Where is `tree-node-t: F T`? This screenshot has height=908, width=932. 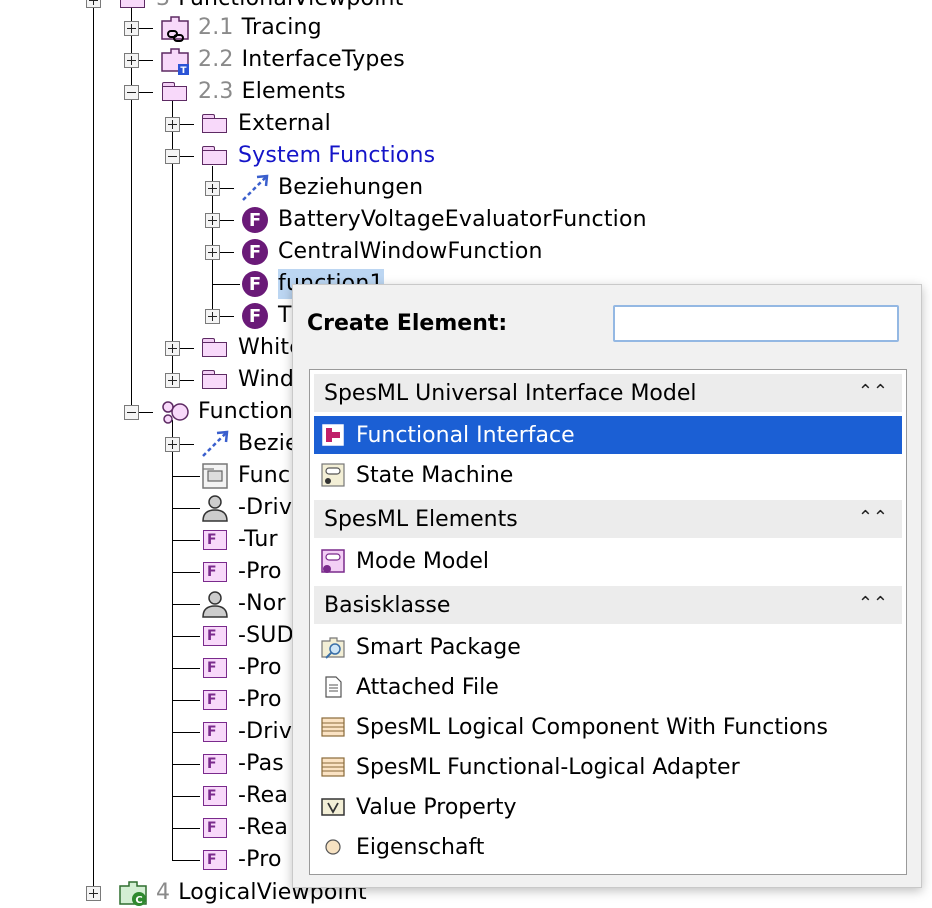 tree-node-t: F T is located at coordinates (266, 316).